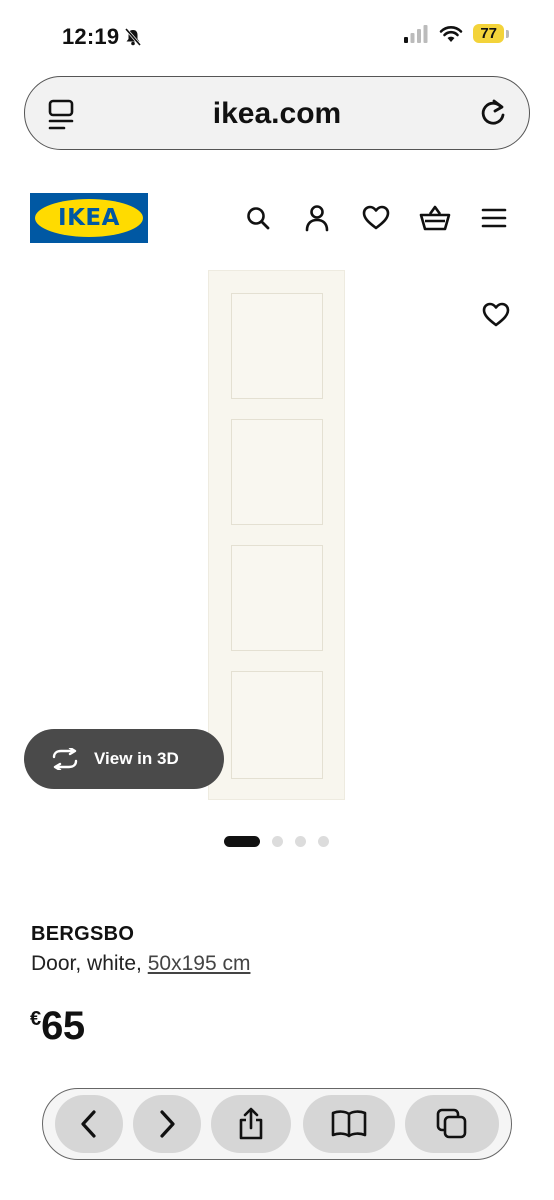 This screenshot has width=554, height=1200. I want to click on silent-bell-icon, so click(133, 37).